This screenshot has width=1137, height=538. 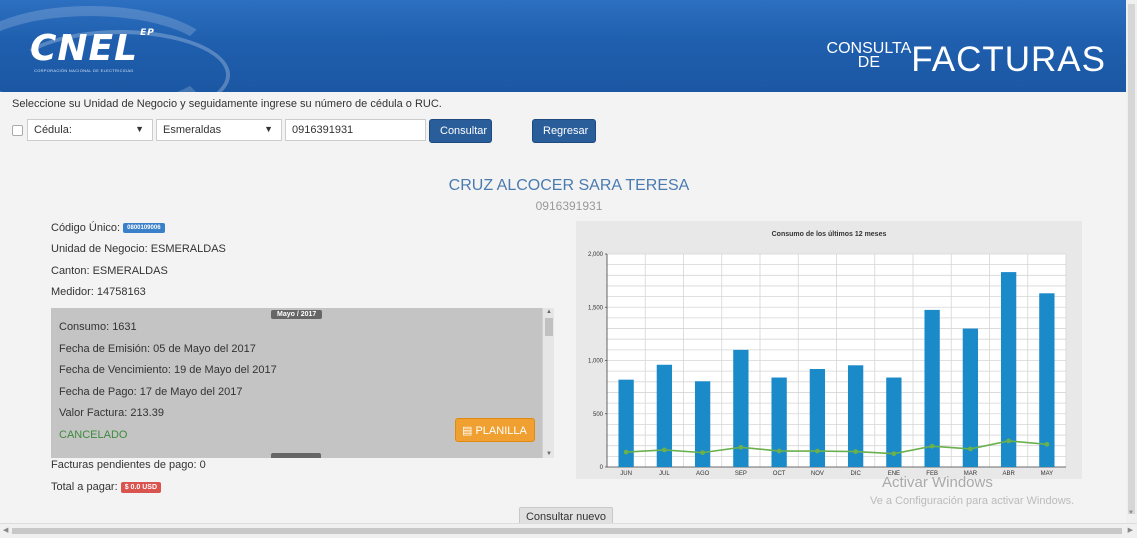 I want to click on medidor-value: 14758163, so click(x=121, y=292).